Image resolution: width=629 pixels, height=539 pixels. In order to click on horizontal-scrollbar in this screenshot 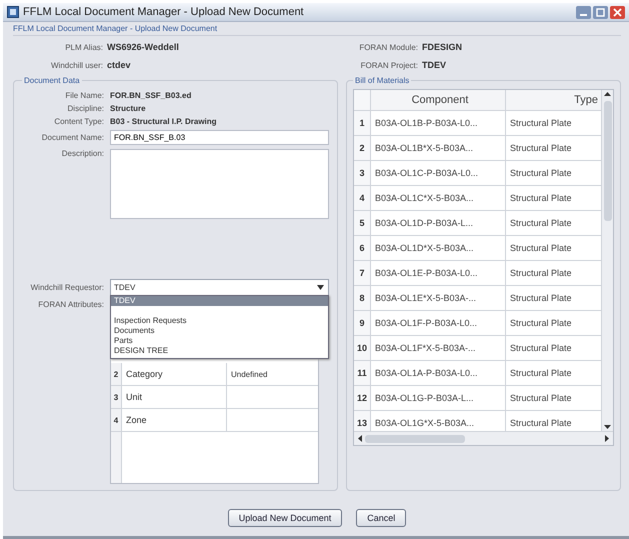, I will do `click(483, 438)`.